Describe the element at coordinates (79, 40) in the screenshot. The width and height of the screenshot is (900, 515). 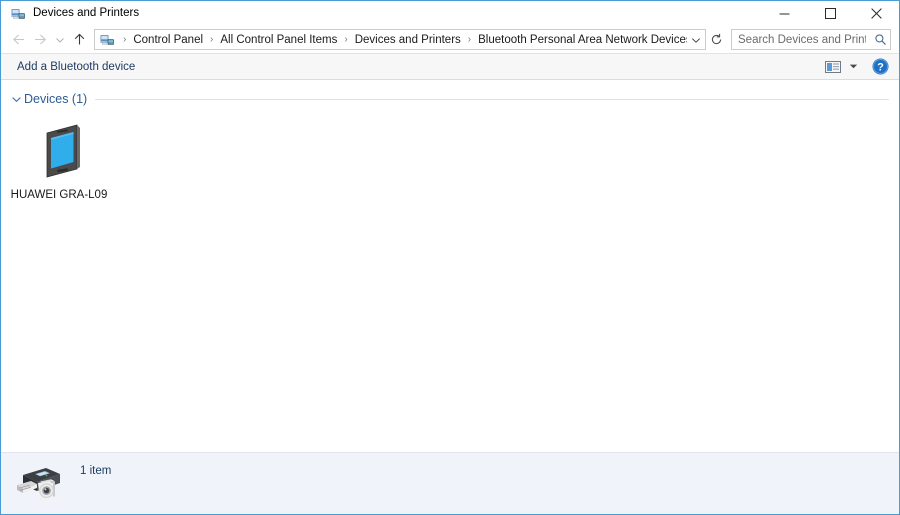
I see `up-button` at that location.